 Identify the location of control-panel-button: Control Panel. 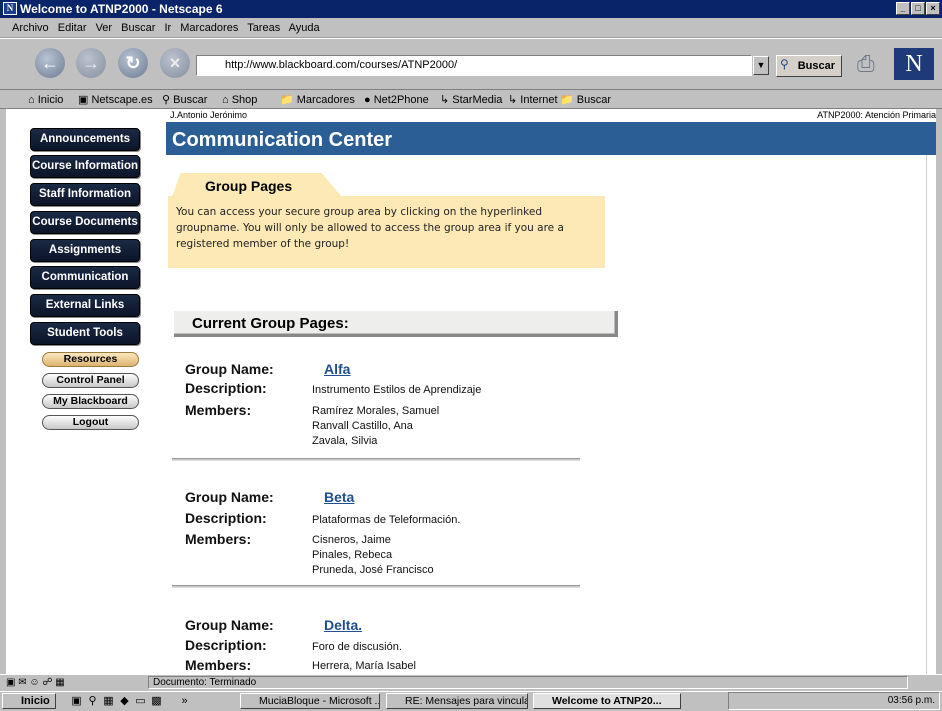
(90, 380).